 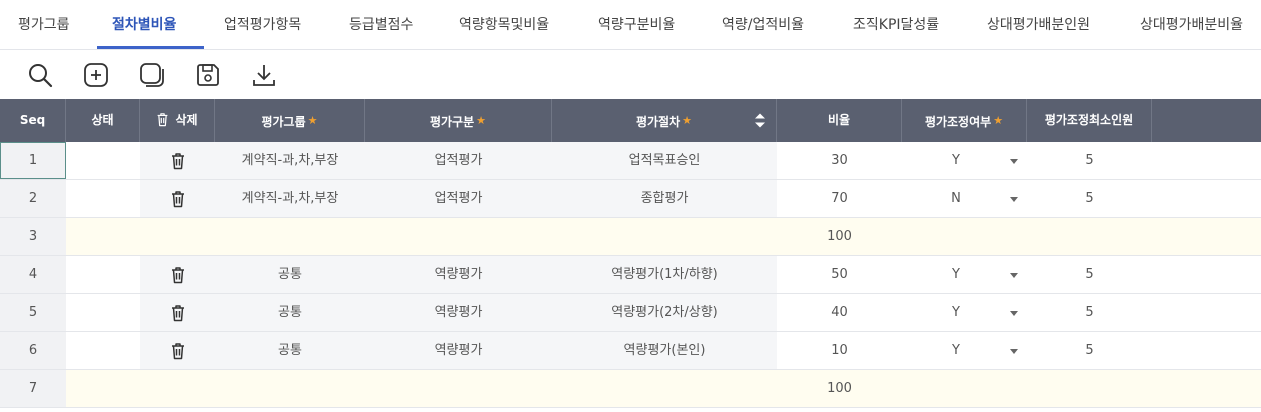 I want to click on table-row: 6 공통 역량평가 역량평가(본인) 10 Y 5, so click(x=630, y=351).